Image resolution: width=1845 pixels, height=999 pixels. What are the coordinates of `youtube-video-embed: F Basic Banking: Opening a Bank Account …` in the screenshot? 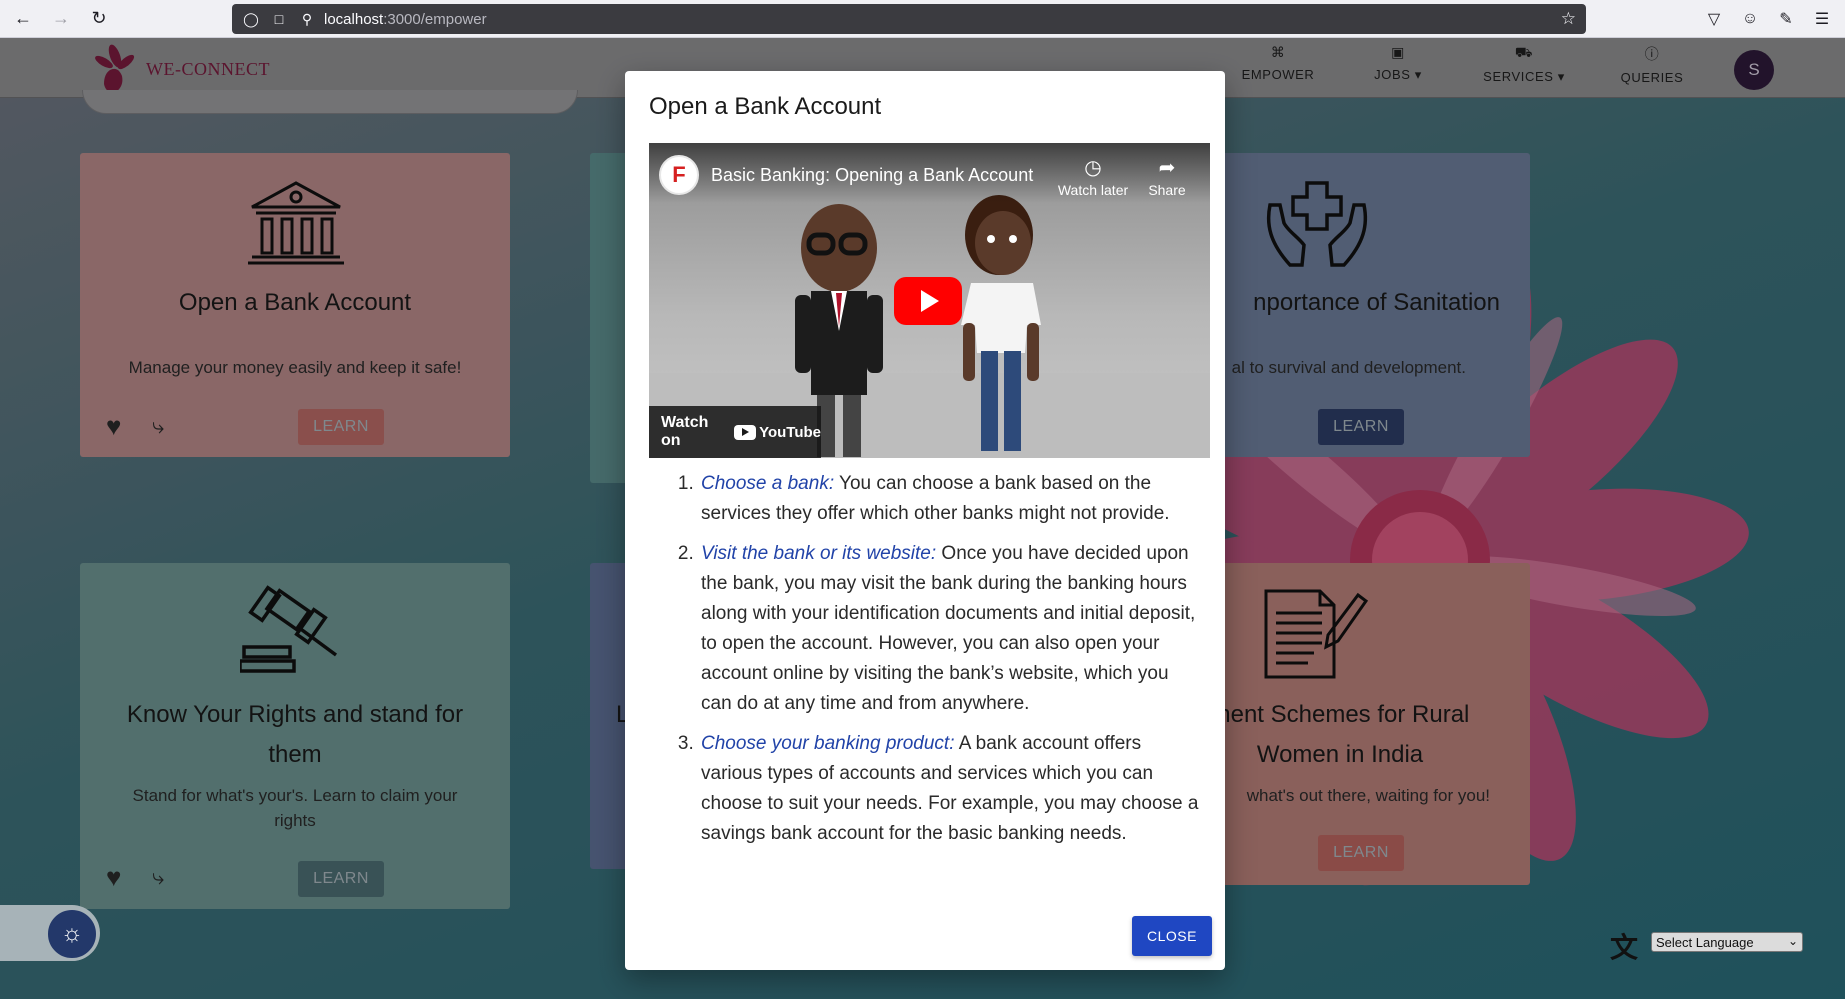 It's located at (929, 300).